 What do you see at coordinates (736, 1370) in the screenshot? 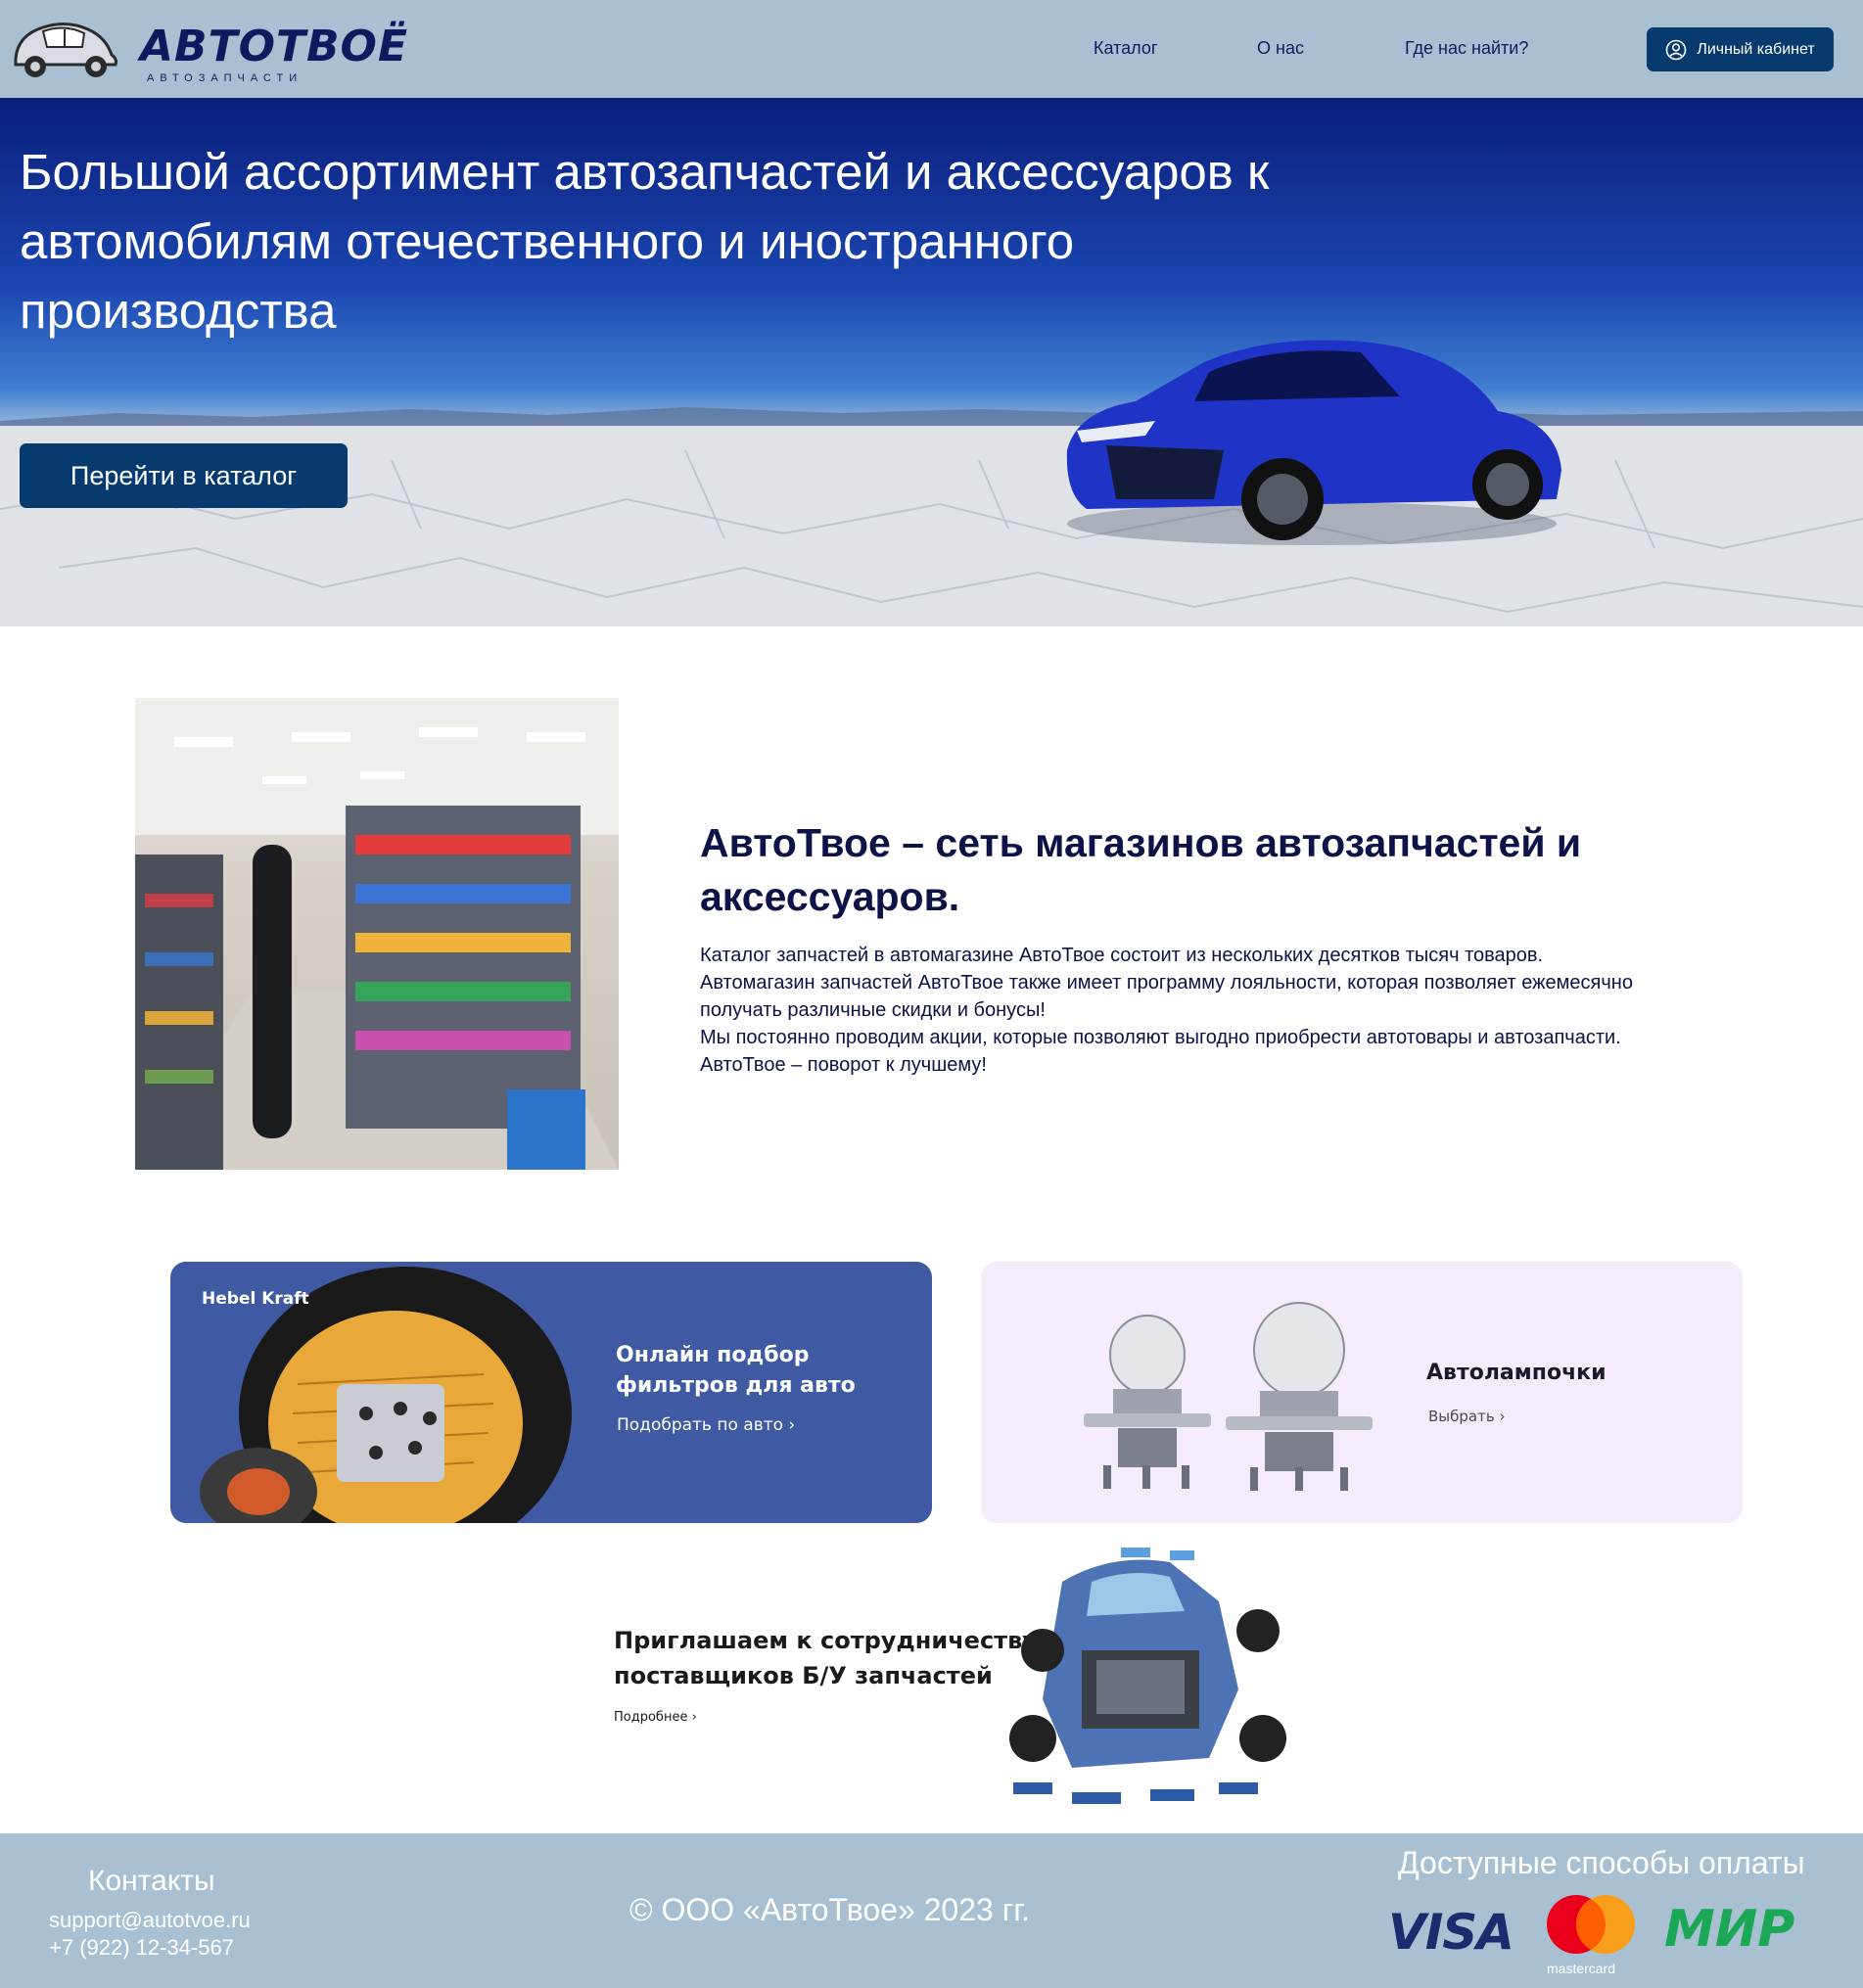
I see `filter-promo-title: Онлайн подбор фильтров для авто` at bounding box center [736, 1370].